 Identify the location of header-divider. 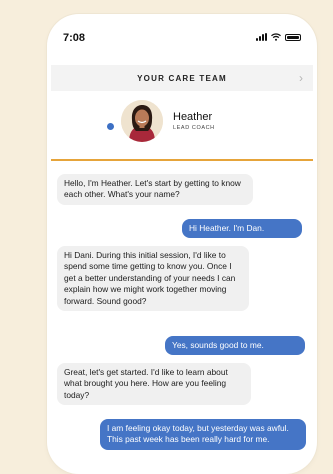
(182, 160).